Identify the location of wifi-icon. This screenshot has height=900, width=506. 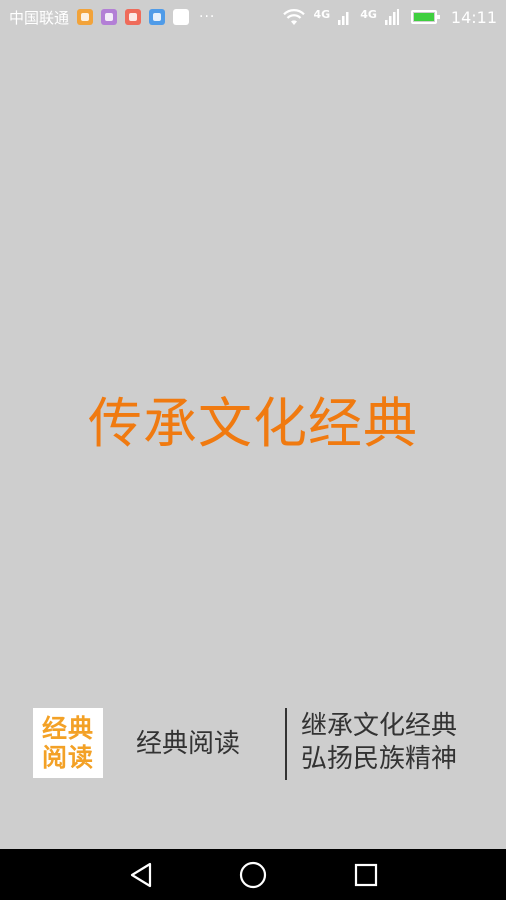
(293, 17).